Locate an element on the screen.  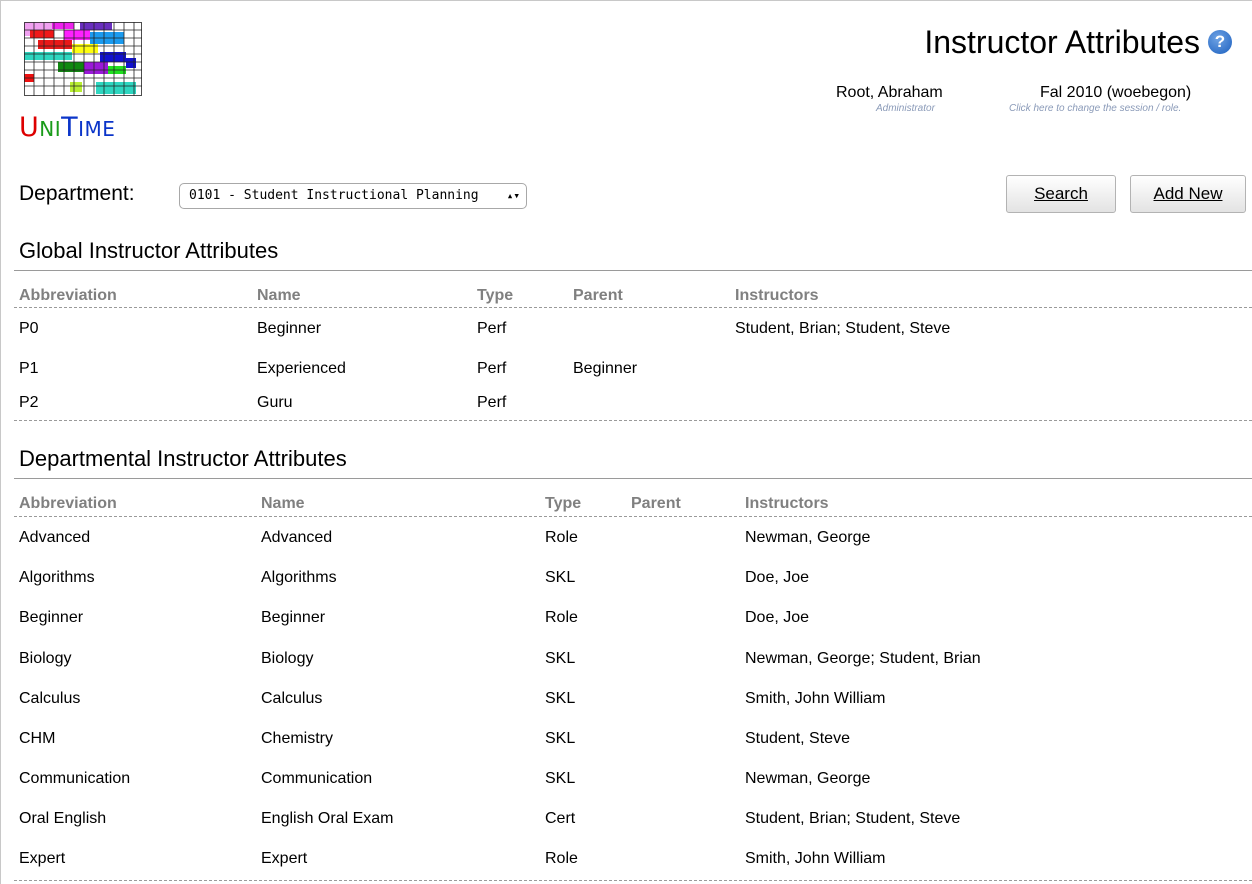
cell-name: Guru is located at coordinates (275, 402).